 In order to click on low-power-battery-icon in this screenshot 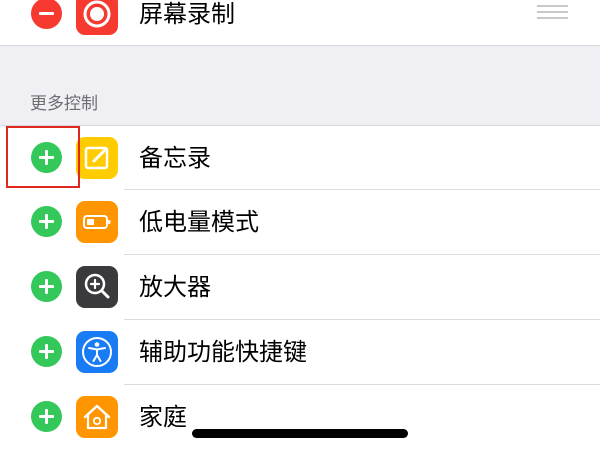, I will do `click(97, 222)`.